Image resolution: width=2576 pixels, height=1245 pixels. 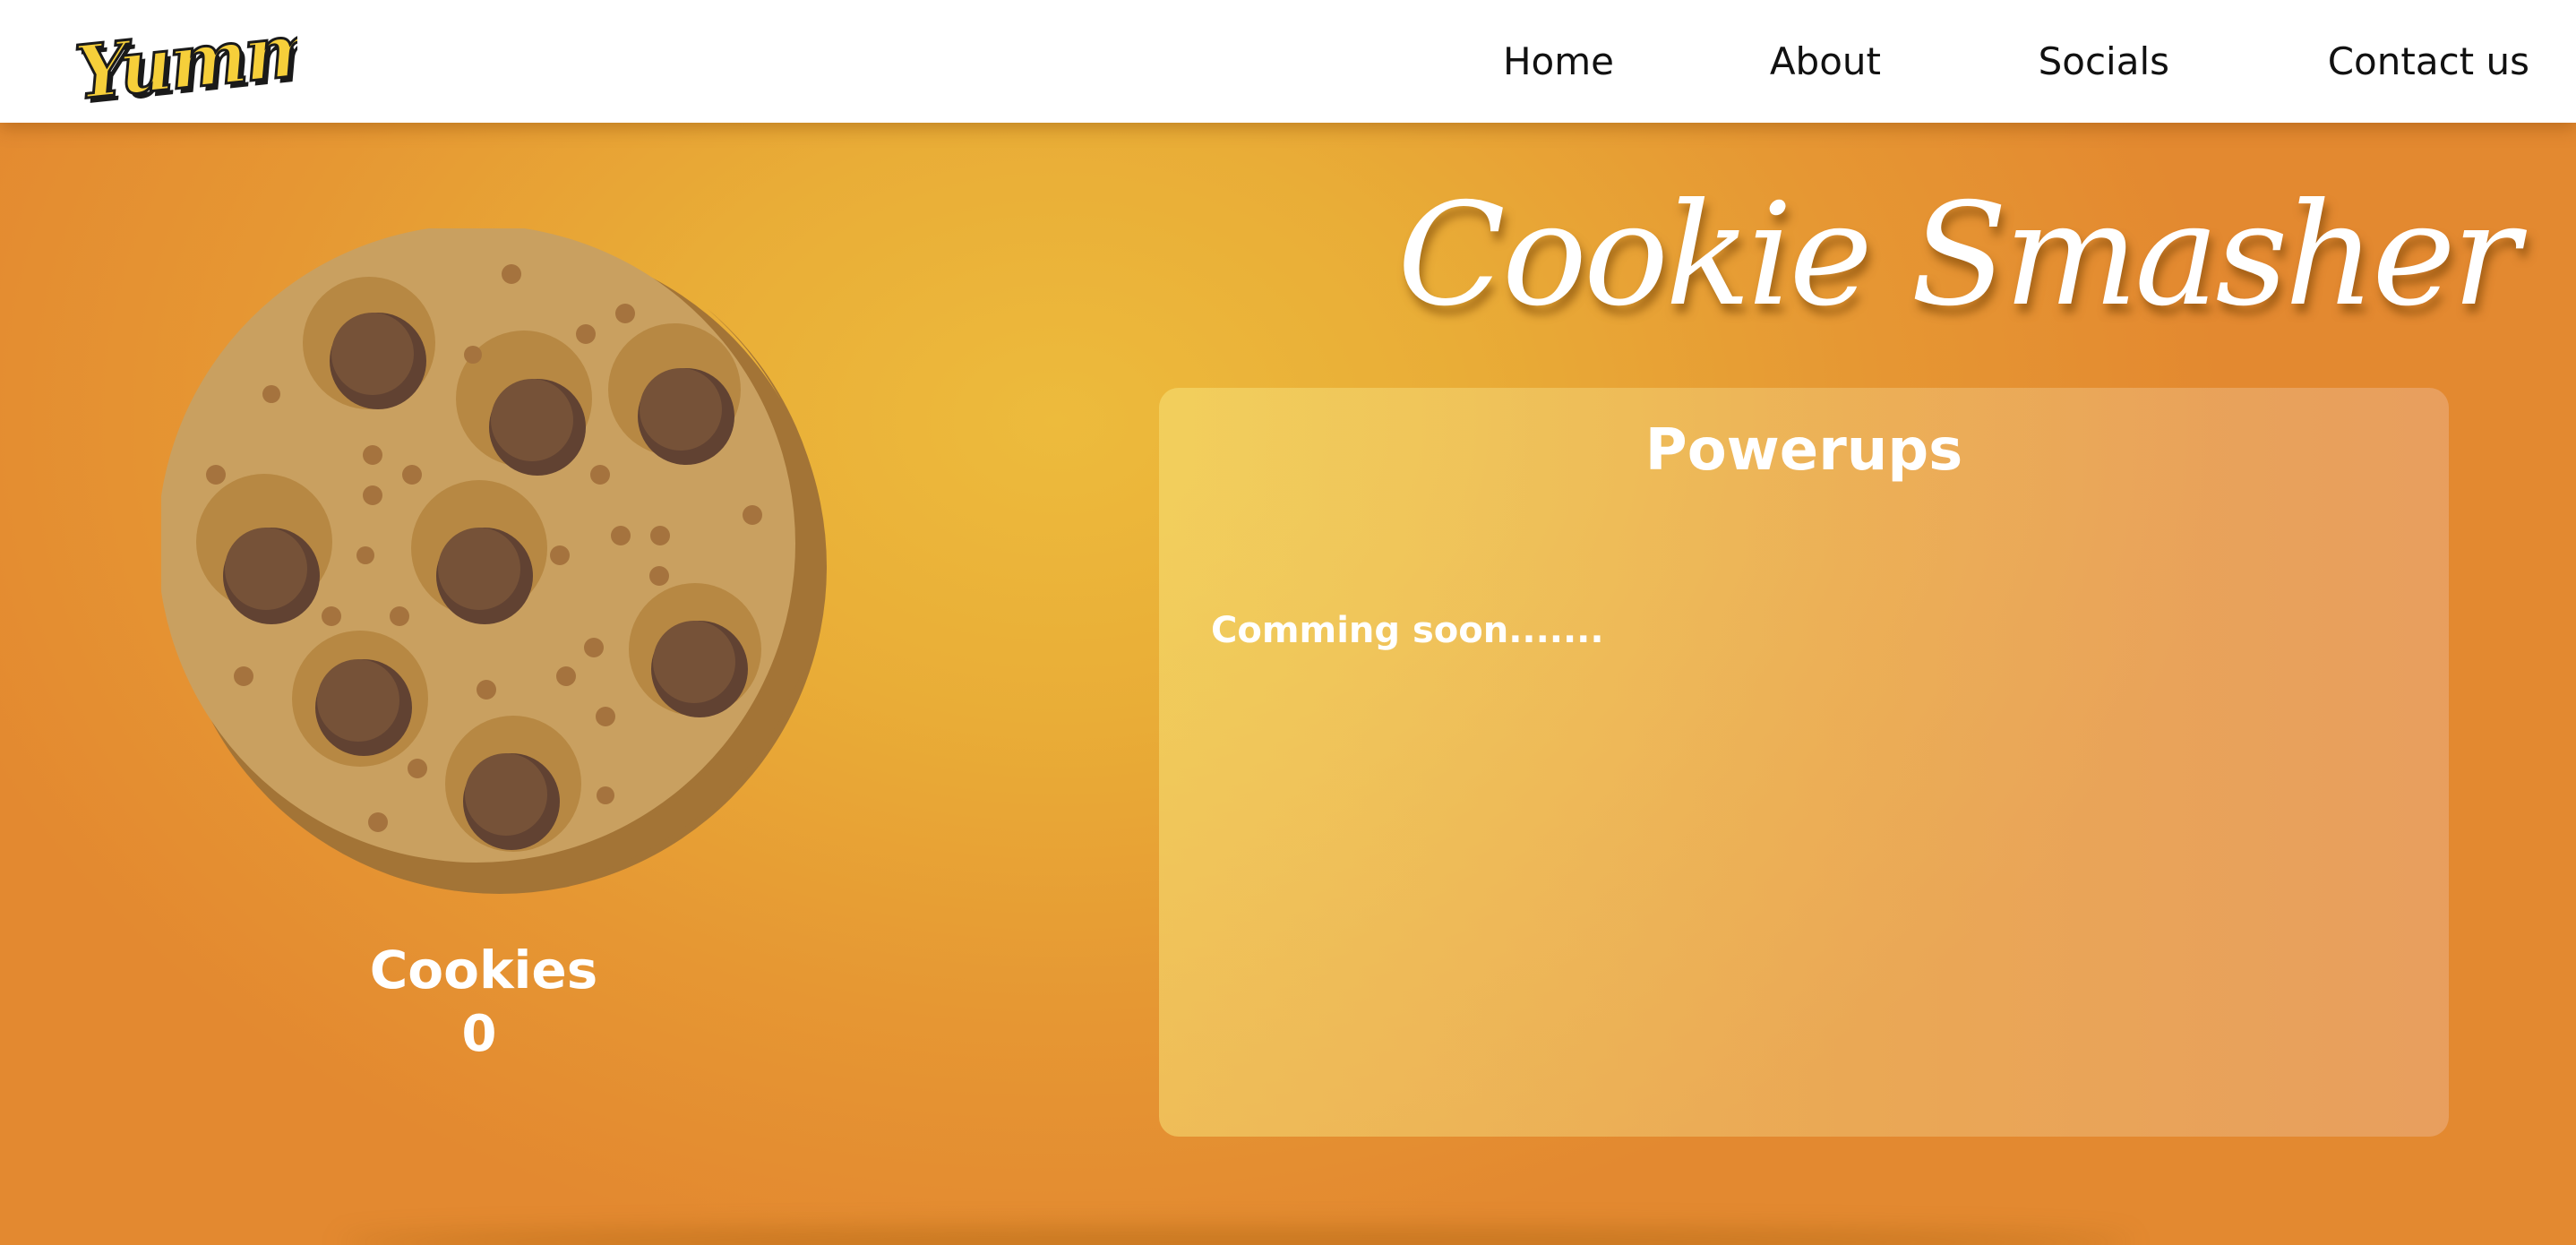 I want to click on cookie-button, so click(x=497, y=564).